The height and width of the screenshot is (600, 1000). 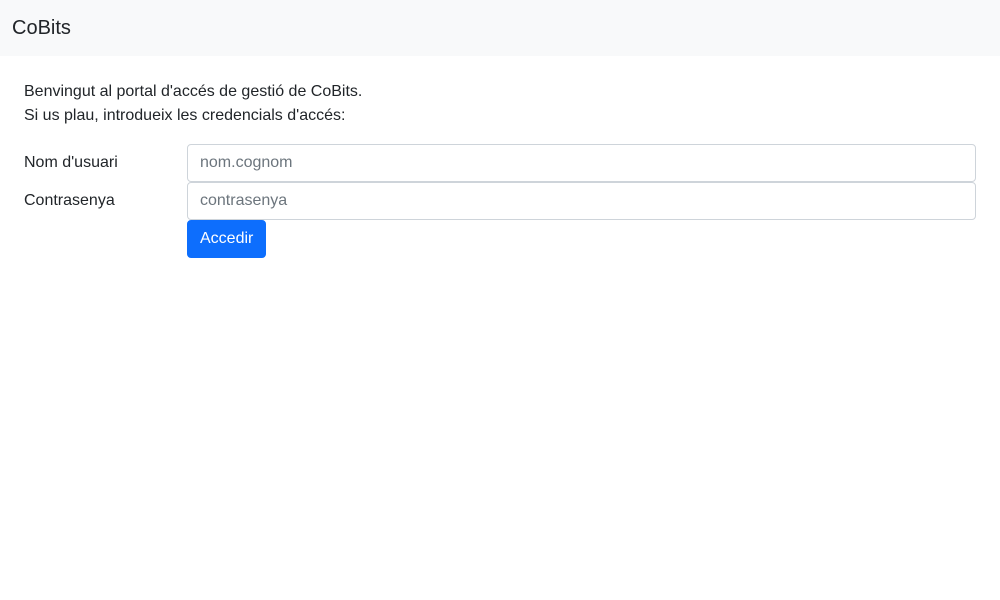 What do you see at coordinates (500, 28) in the screenshot?
I see `navbar: CoBits` at bounding box center [500, 28].